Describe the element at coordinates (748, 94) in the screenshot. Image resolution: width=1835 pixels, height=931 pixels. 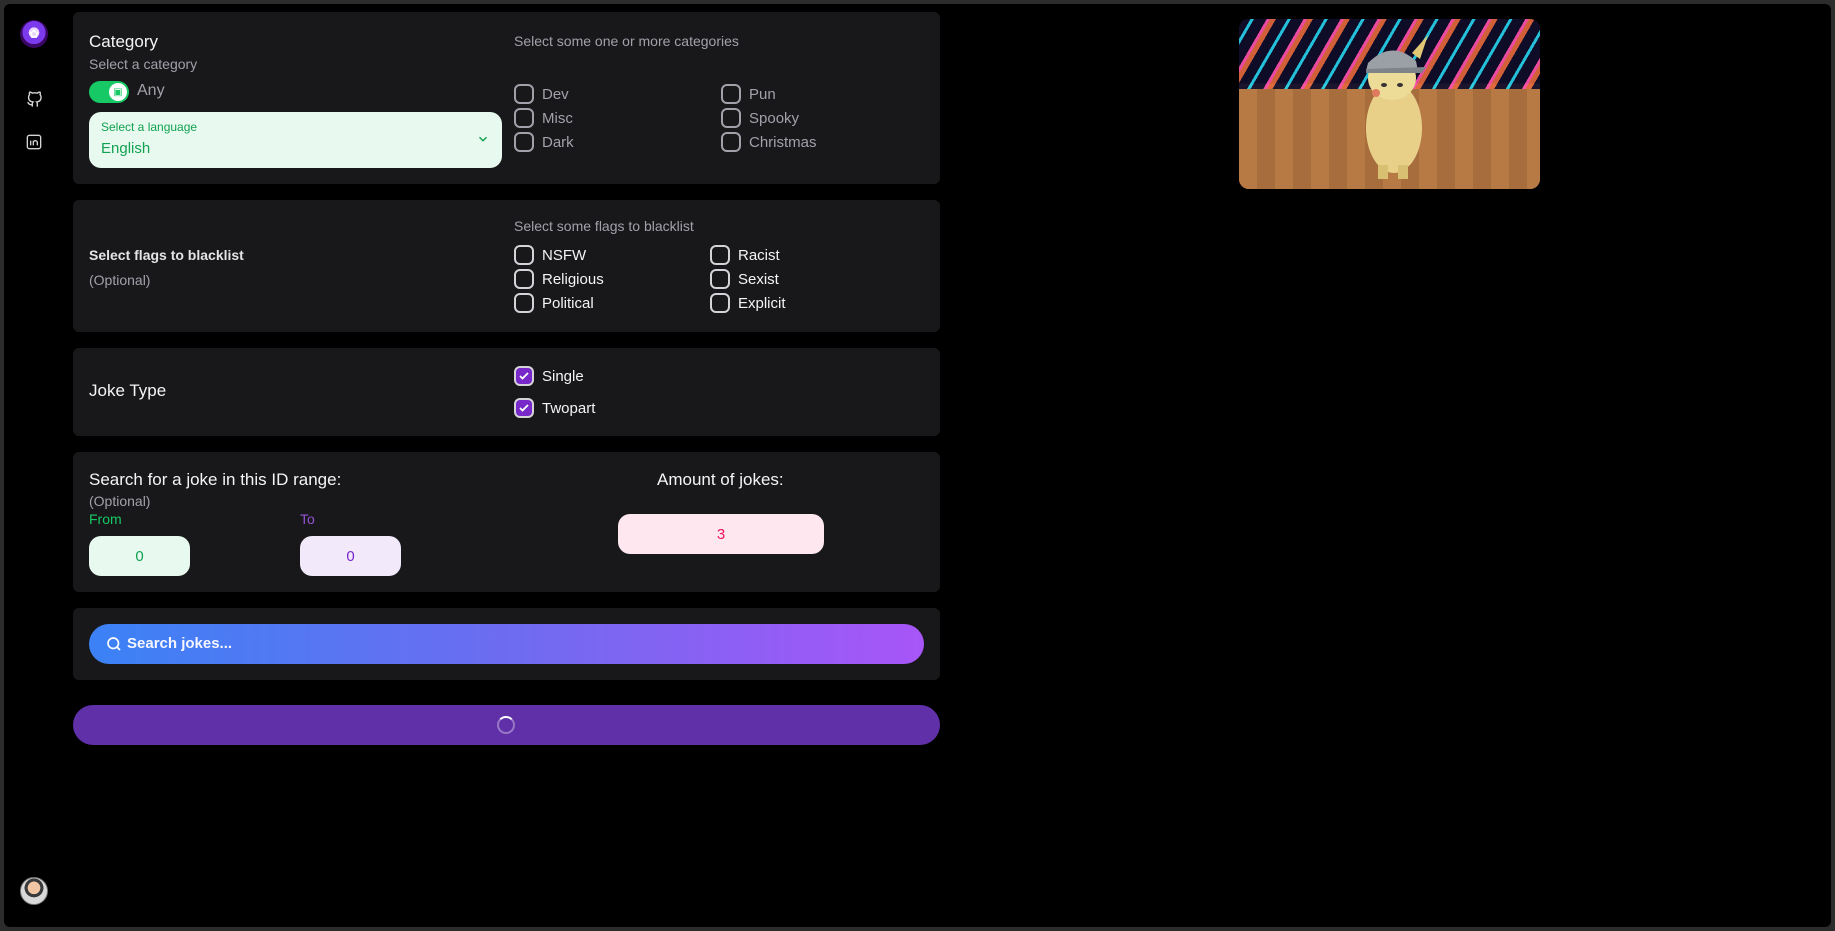
I see `category-checkbox-pun: Pun` at that location.